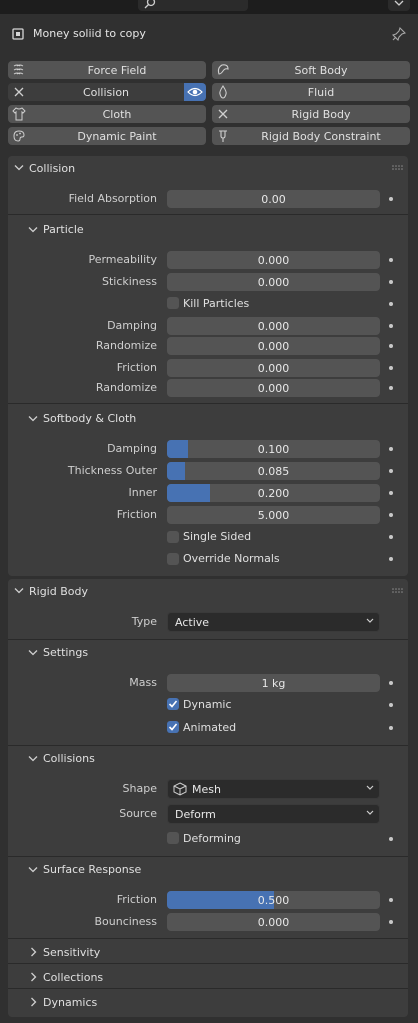 The width and height of the screenshot is (418, 1023). What do you see at coordinates (18, 34) in the screenshot?
I see `object-icon` at bounding box center [18, 34].